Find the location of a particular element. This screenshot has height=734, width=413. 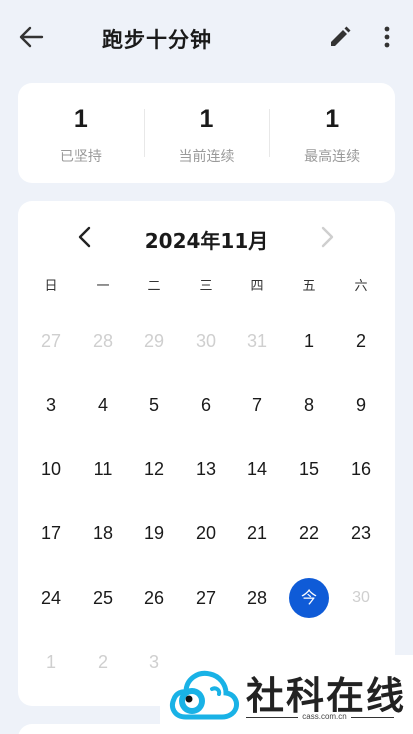

calendar-day: 31 is located at coordinates (257, 341).